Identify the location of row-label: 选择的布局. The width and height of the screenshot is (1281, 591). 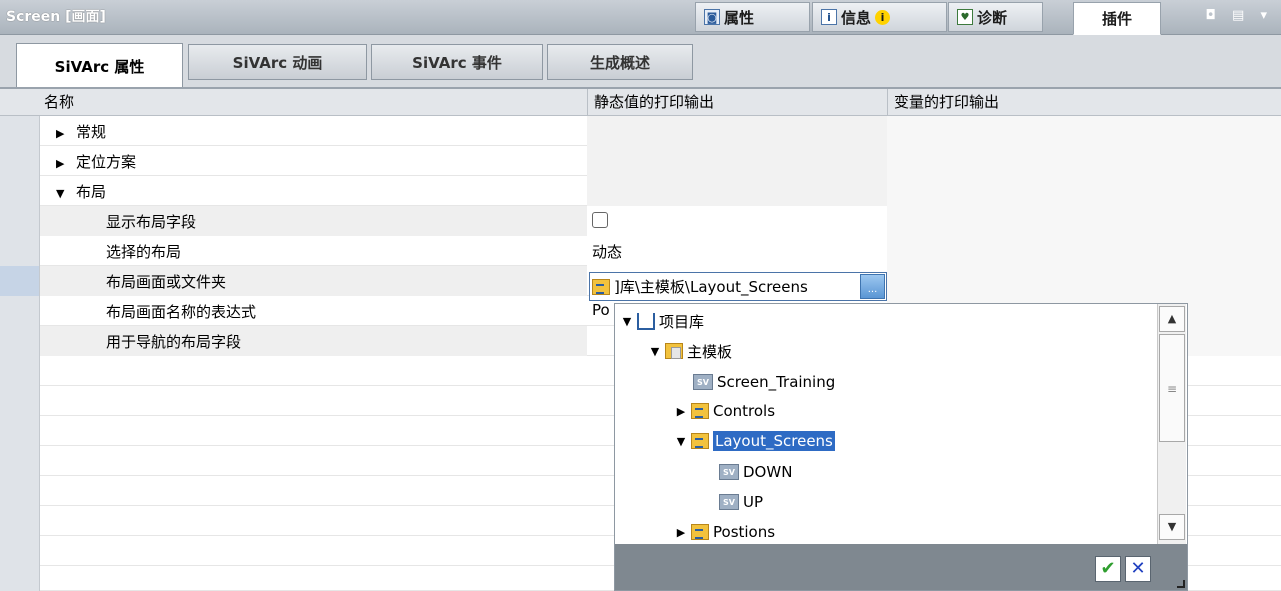
(144, 252).